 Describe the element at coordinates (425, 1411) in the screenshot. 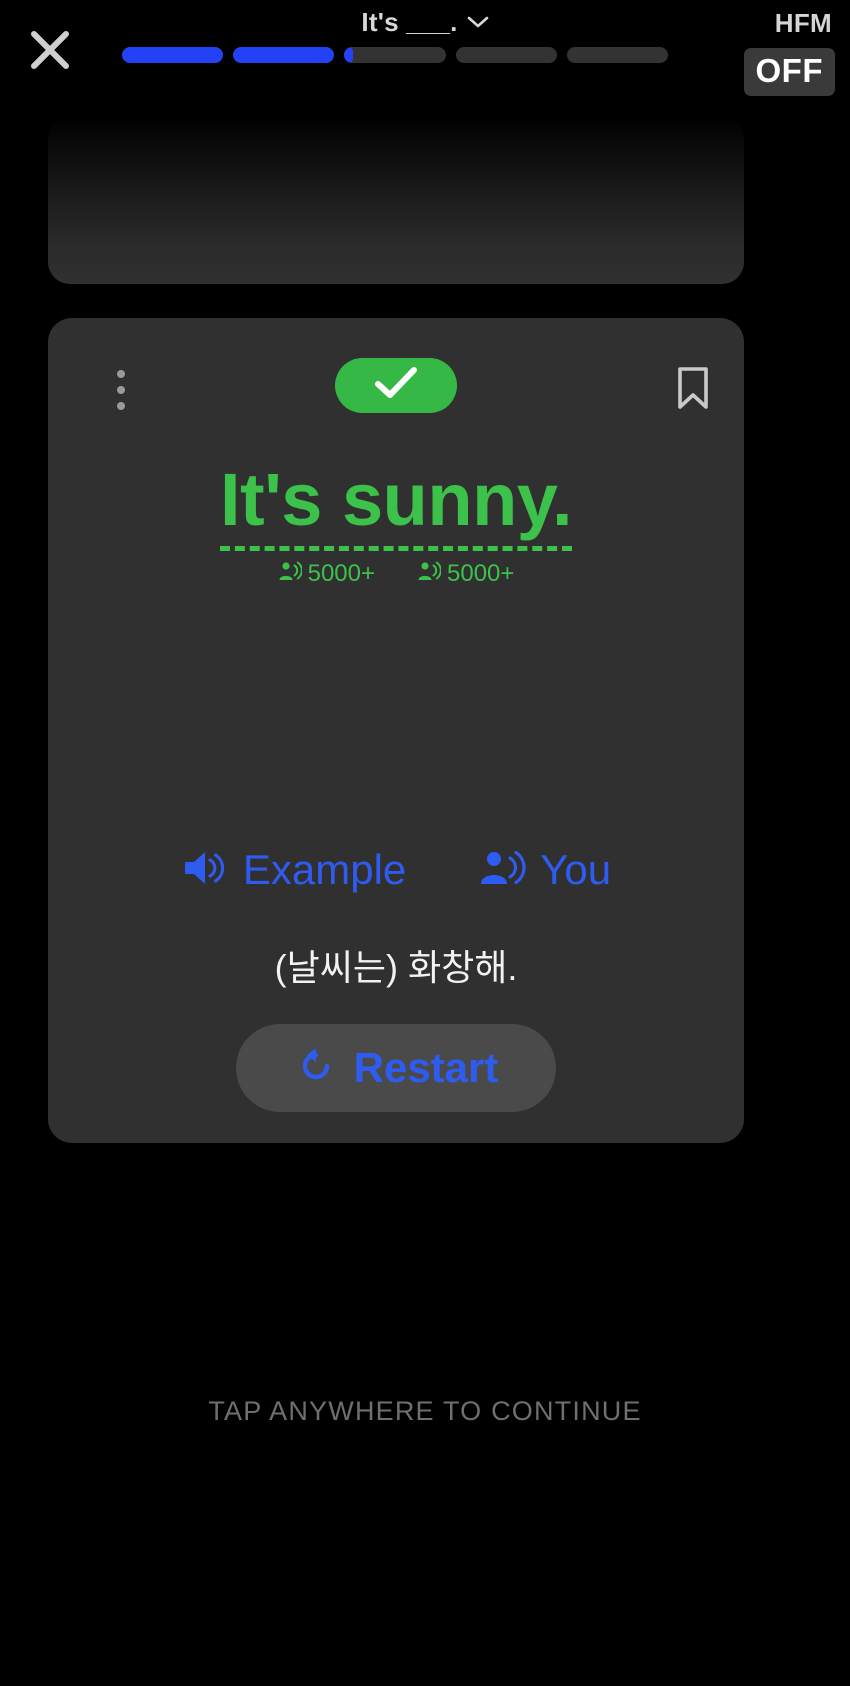

I see `tap-to-continue-hint: TAP ANYWHERE TO CONTINUE` at that location.